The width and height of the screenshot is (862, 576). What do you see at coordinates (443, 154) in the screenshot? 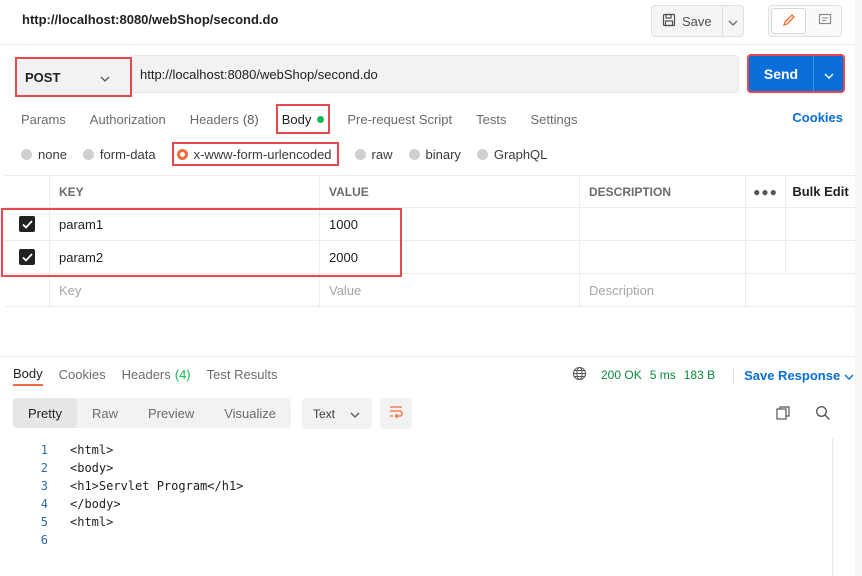
I see `body-type-binary-label: binary` at bounding box center [443, 154].